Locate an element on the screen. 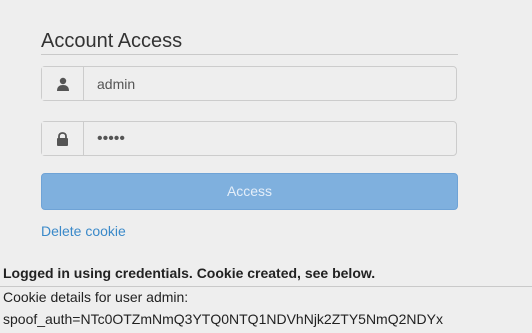  password-input is located at coordinates (270, 138).